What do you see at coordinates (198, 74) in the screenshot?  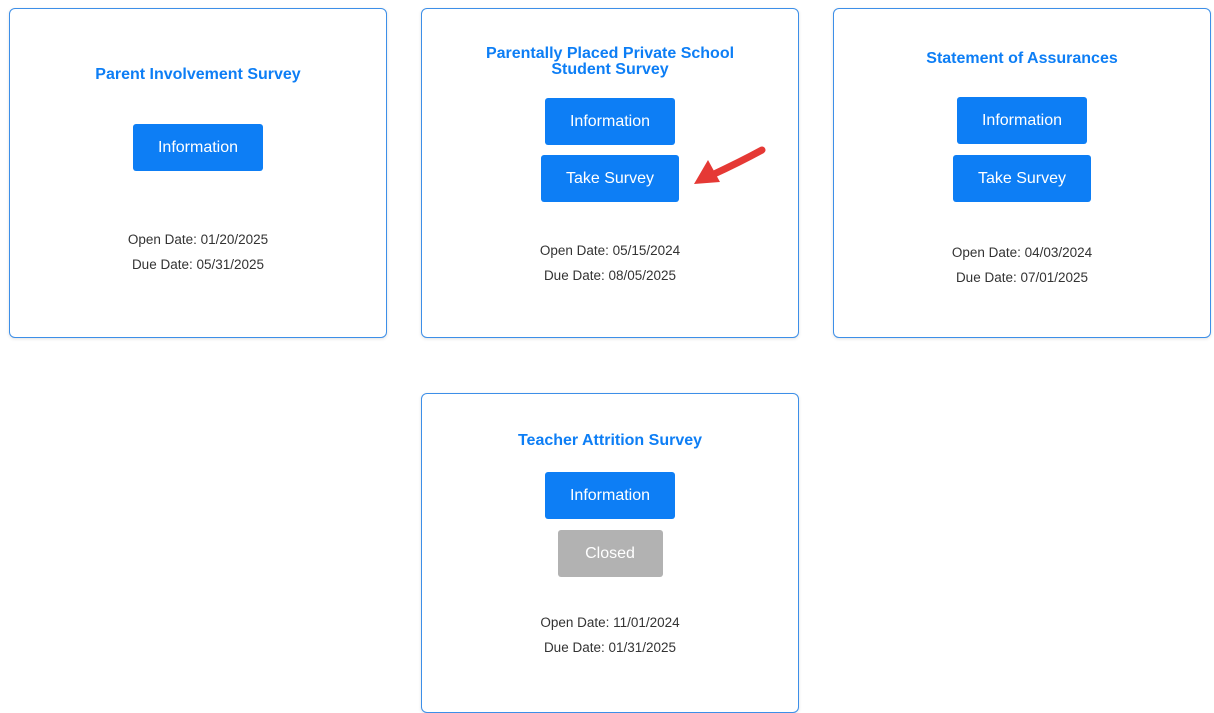 I see `survey-title: Parent Involvement Survey` at bounding box center [198, 74].